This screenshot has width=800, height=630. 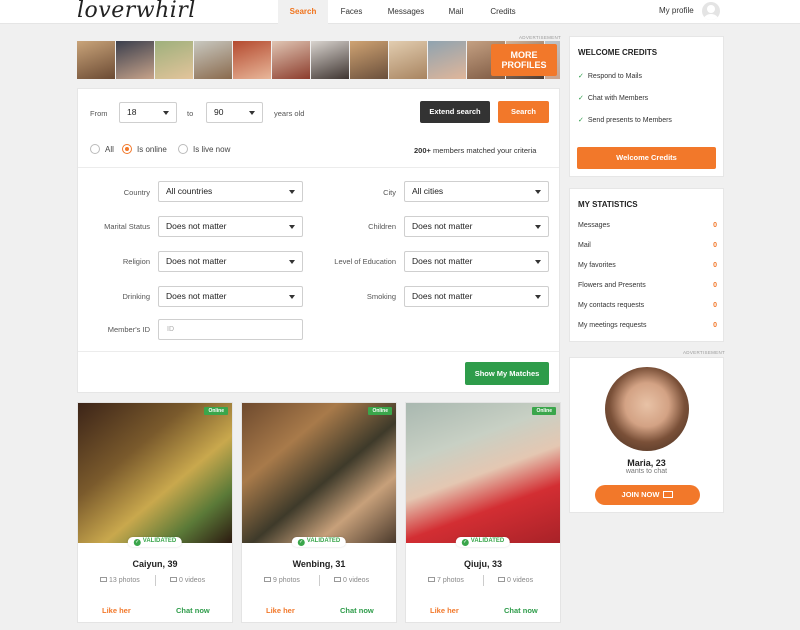 I want to click on member-id-input: ID, so click(x=230, y=329).